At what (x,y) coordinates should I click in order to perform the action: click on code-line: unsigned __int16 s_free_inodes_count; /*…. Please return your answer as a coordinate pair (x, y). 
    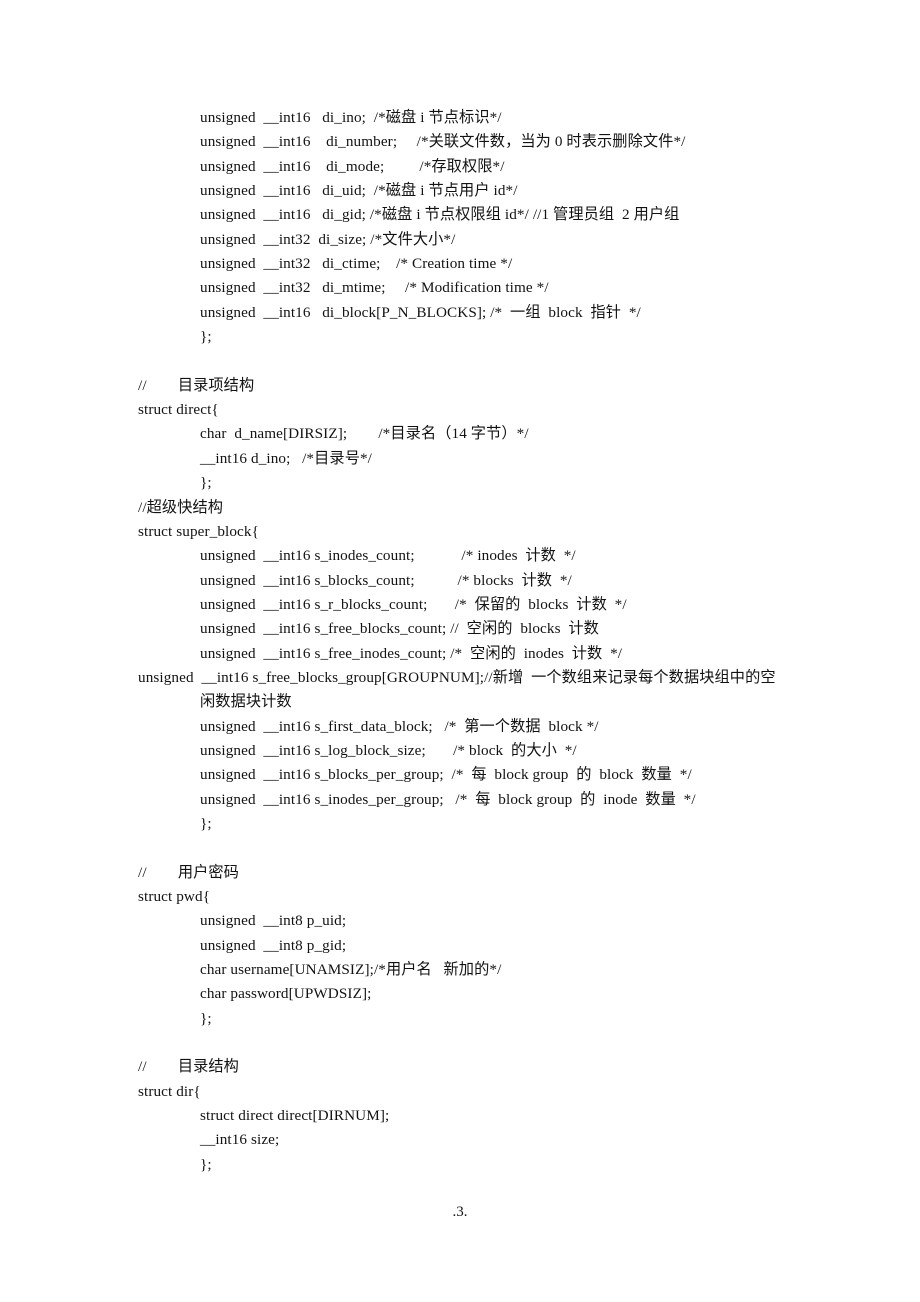
    Looking at the image, I should click on (411, 653).